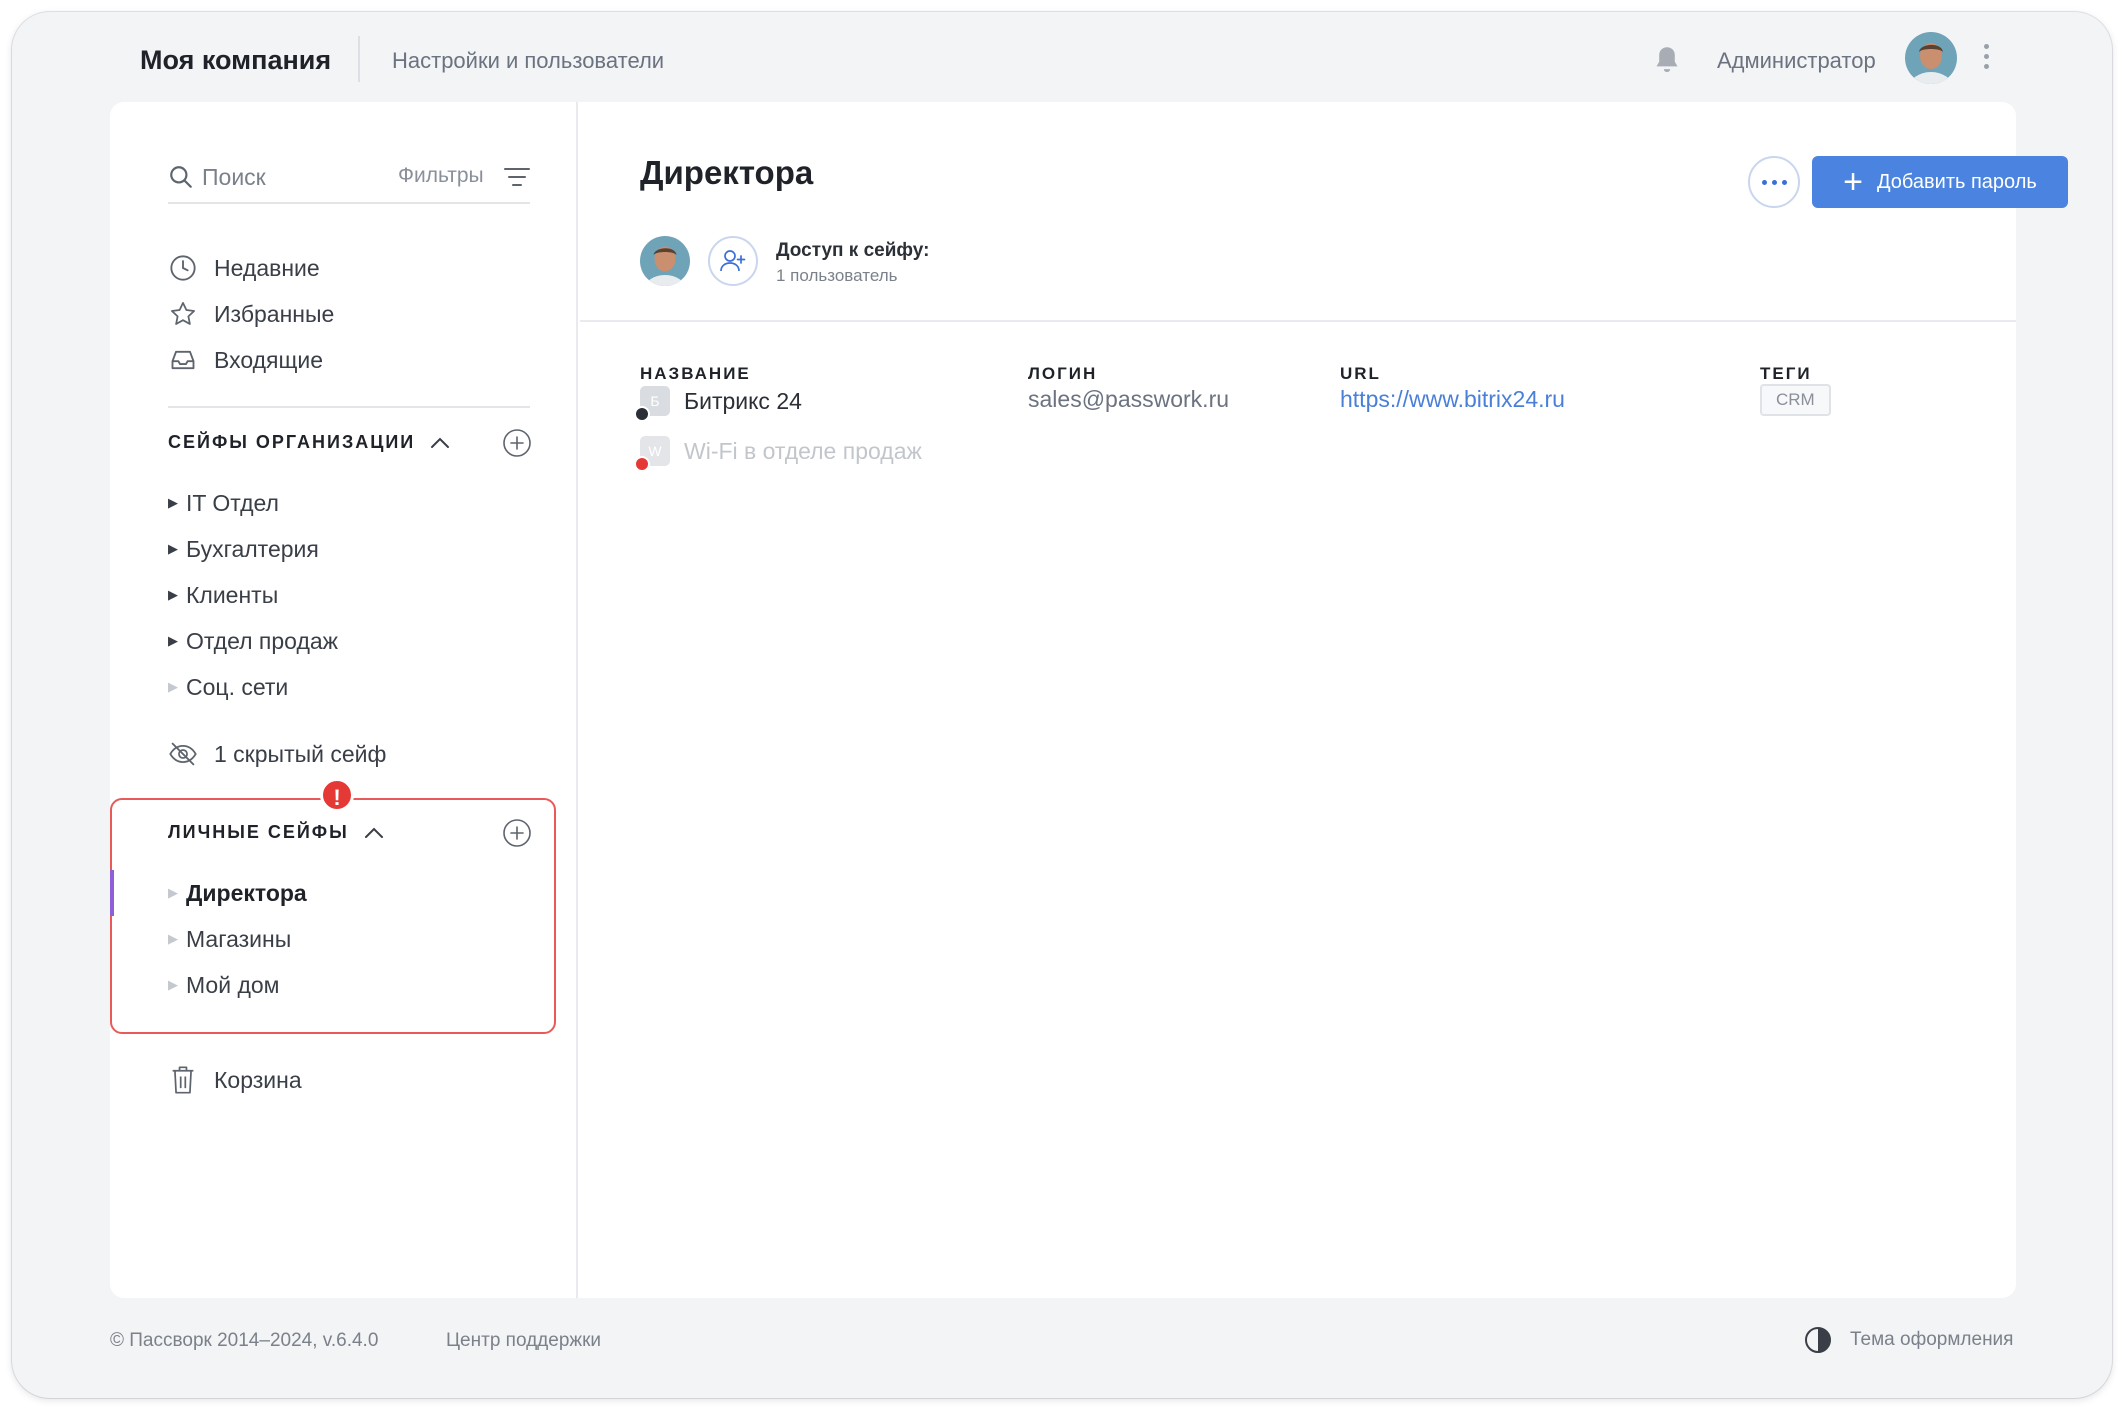 Image resolution: width=2124 pixels, height=1410 pixels. I want to click on item-login: sales@passwork.ru, so click(1128, 399).